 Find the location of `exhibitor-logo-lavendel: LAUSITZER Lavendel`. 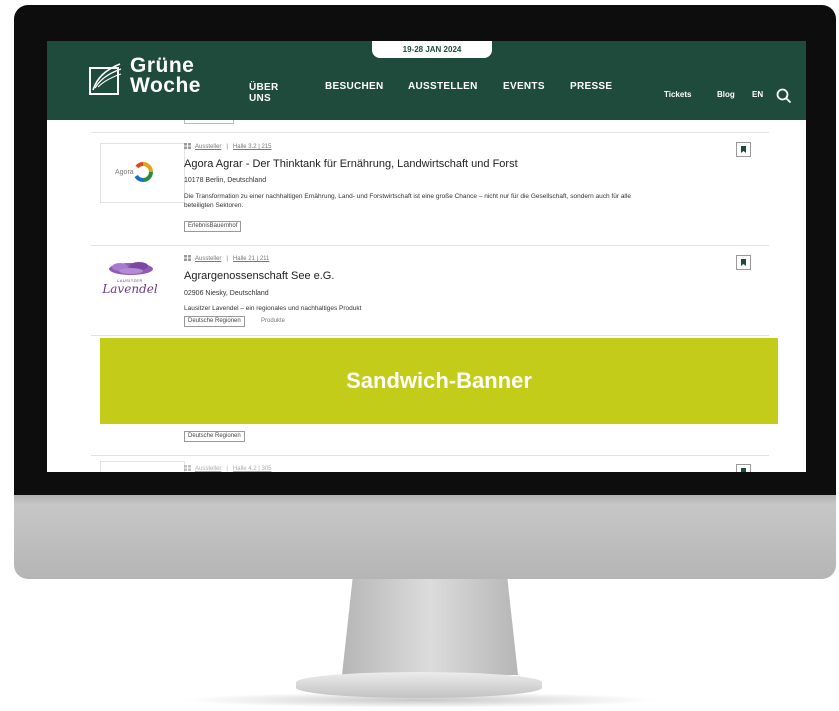

exhibitor-logo-lavendel: LAUSITZER Lavendel is located at coordinates (142, 284).